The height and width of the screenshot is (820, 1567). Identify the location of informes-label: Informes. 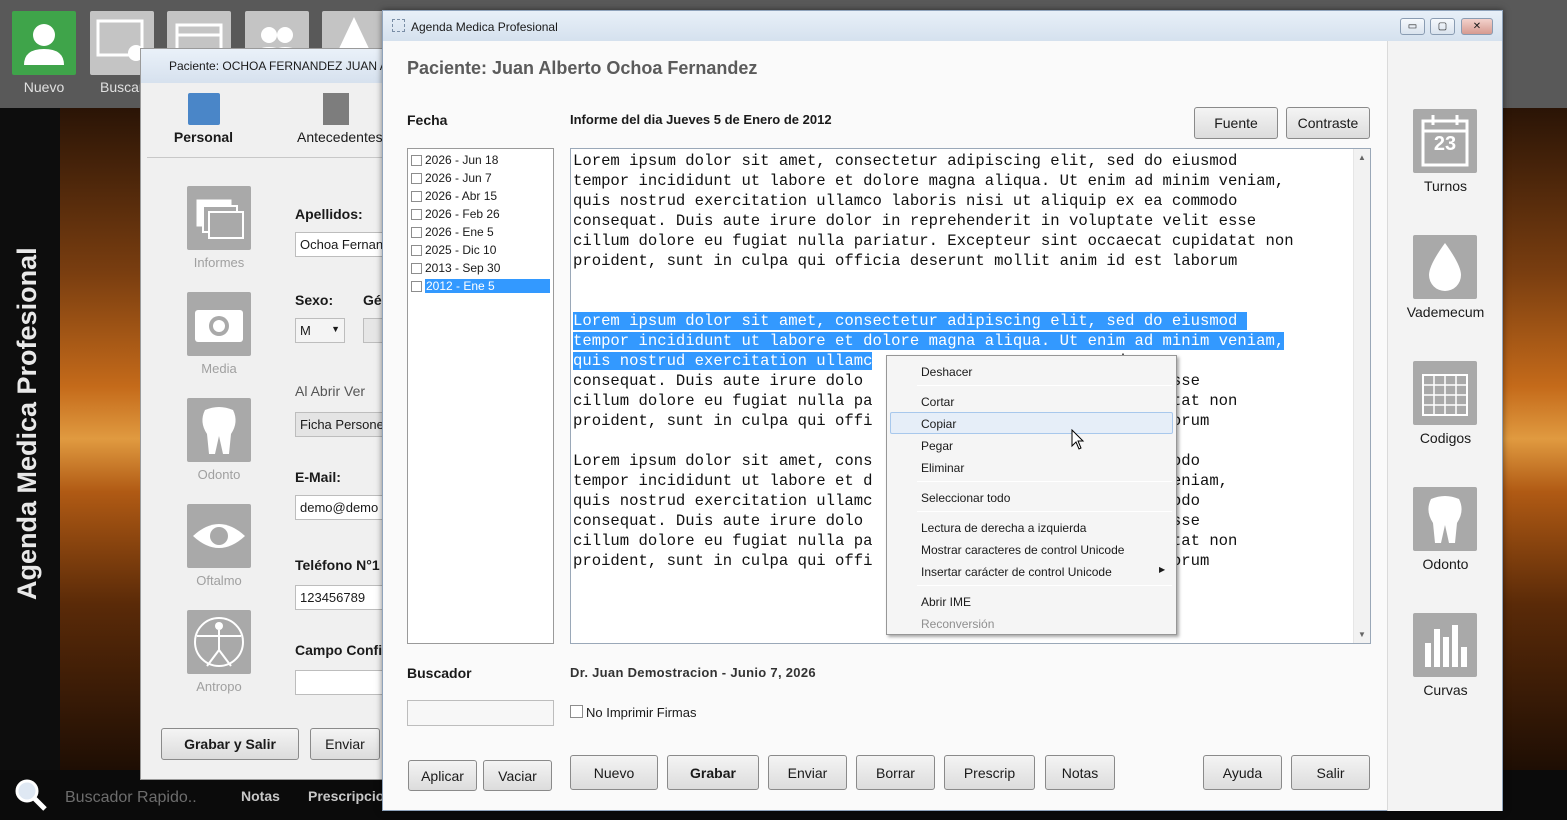
(219, 262).